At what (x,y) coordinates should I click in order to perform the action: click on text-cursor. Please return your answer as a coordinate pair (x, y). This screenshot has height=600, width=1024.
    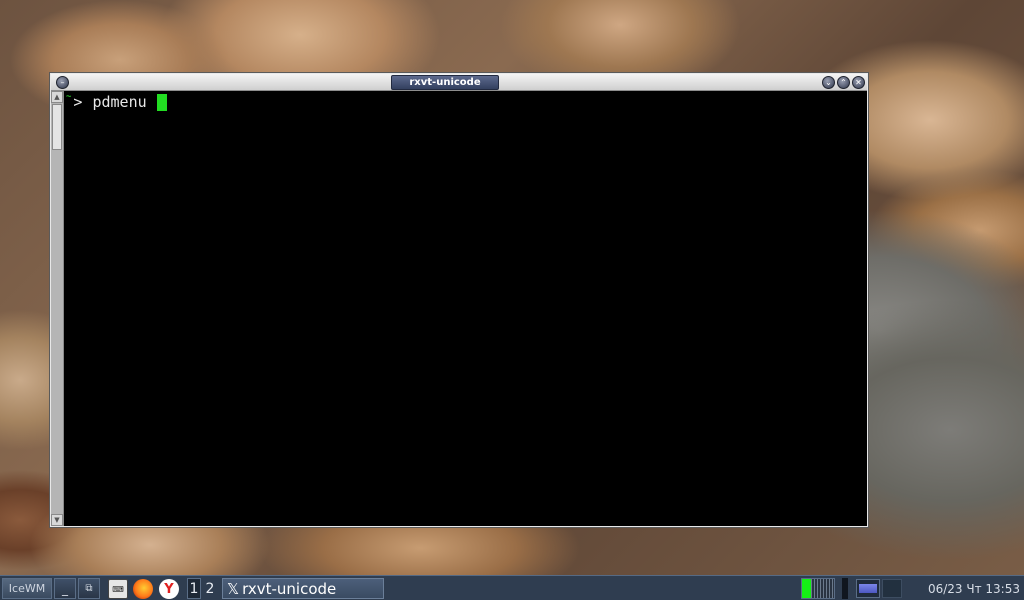
    Looking at the image, I should click on (161, 102).